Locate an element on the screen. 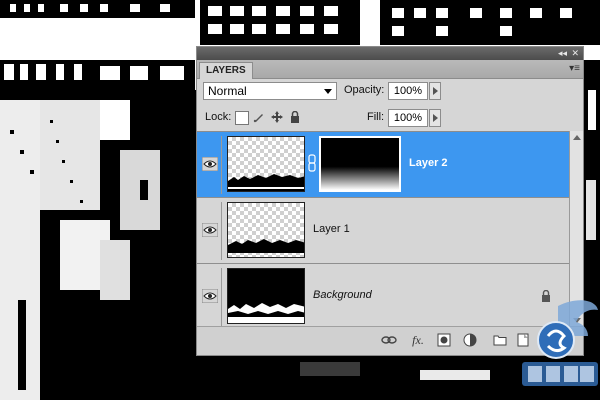 The image size is (600, 400). lock-image-icon is located at coordinates (259, 117).